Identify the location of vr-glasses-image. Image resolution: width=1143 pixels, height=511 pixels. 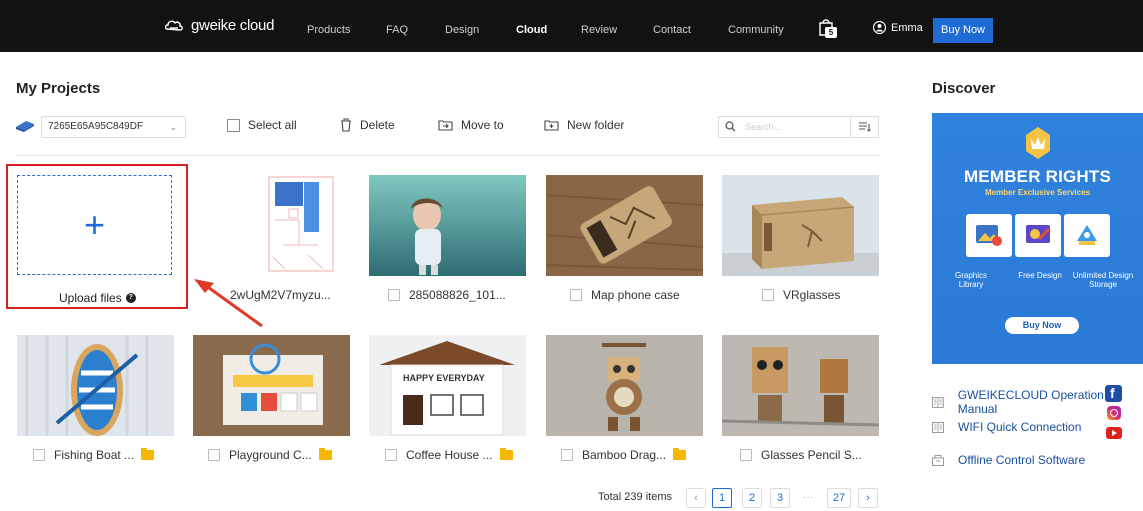
(800, 225).